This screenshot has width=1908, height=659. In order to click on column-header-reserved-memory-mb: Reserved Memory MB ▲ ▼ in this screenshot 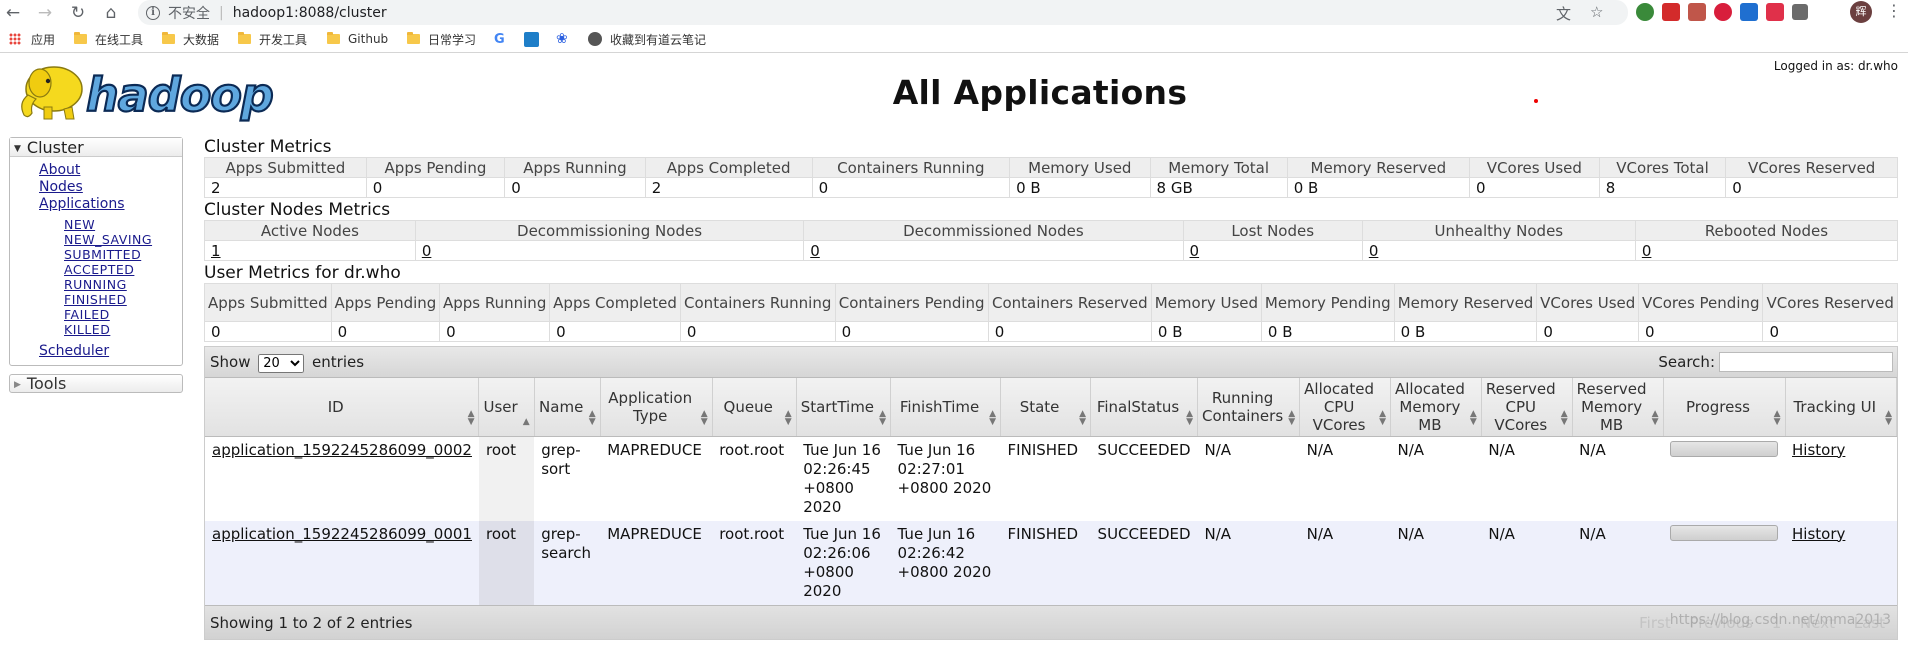, I will do `click(1618, 407)`.